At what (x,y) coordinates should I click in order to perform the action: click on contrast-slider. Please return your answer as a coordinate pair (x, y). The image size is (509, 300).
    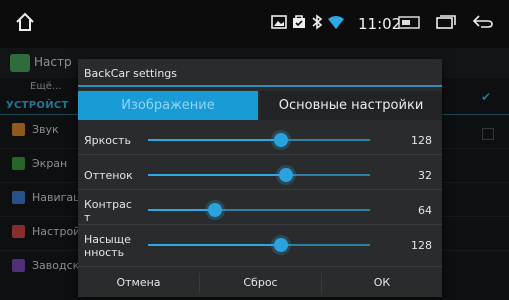
    Looking at the image, I should click on (259, 210).